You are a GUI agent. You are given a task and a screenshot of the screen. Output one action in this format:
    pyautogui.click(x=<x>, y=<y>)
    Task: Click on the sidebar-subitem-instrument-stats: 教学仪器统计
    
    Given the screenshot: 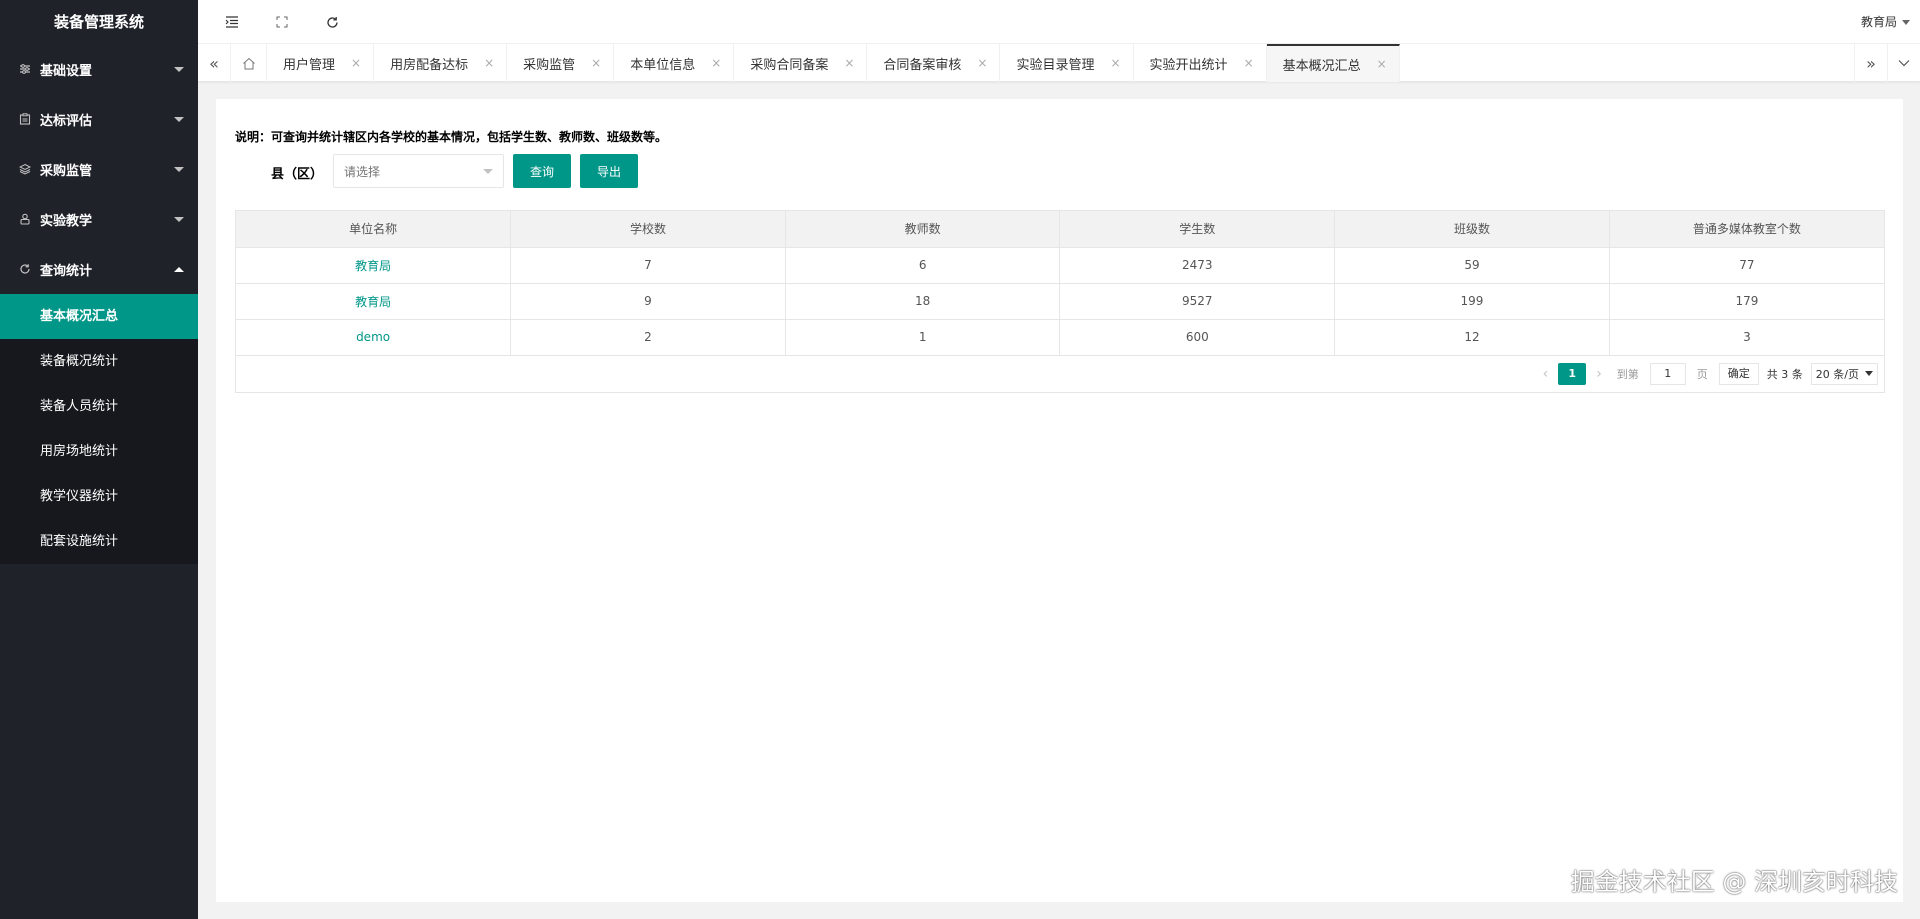 What is the action you would take?
    pyautogui.click(x=99, y=496)
    